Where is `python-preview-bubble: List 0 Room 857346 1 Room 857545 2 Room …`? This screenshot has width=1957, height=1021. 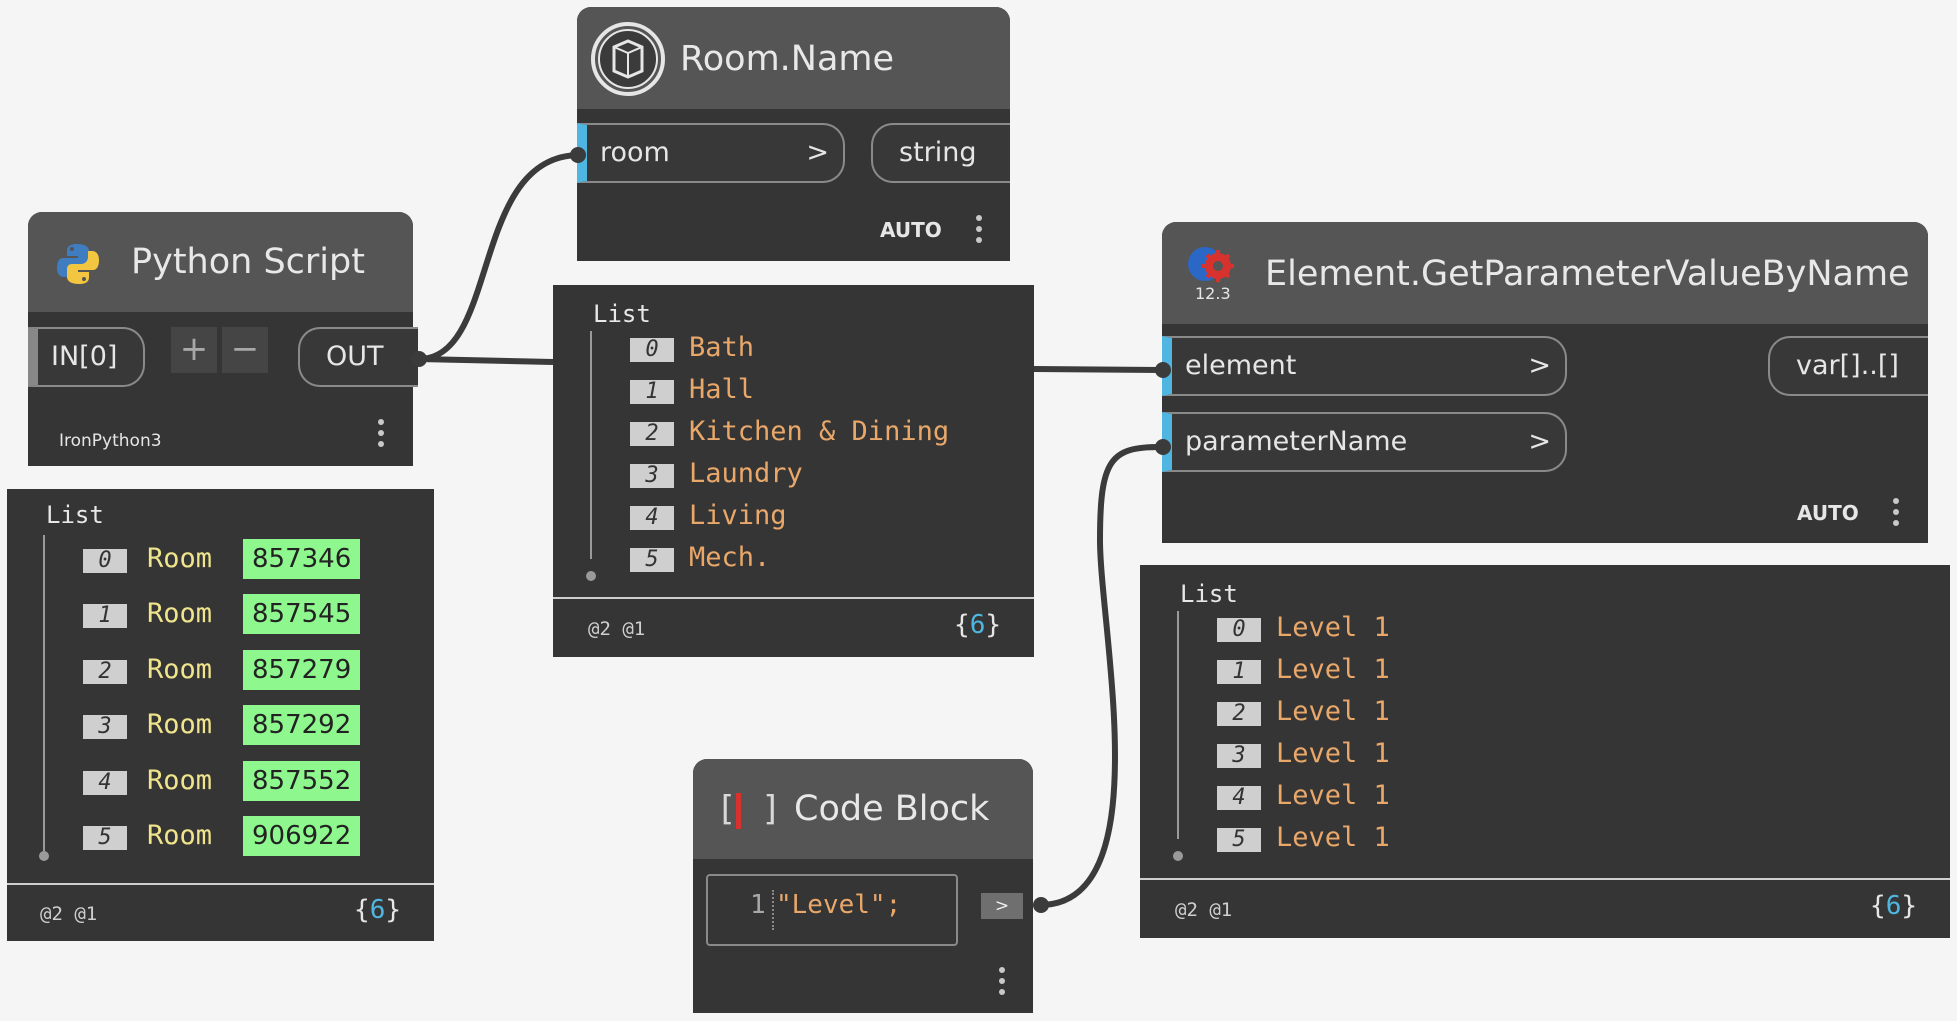 python-preview-bubble: List 0 Room 857346 1 Room 857545 2 Room … is located at coordinates (220, 715).